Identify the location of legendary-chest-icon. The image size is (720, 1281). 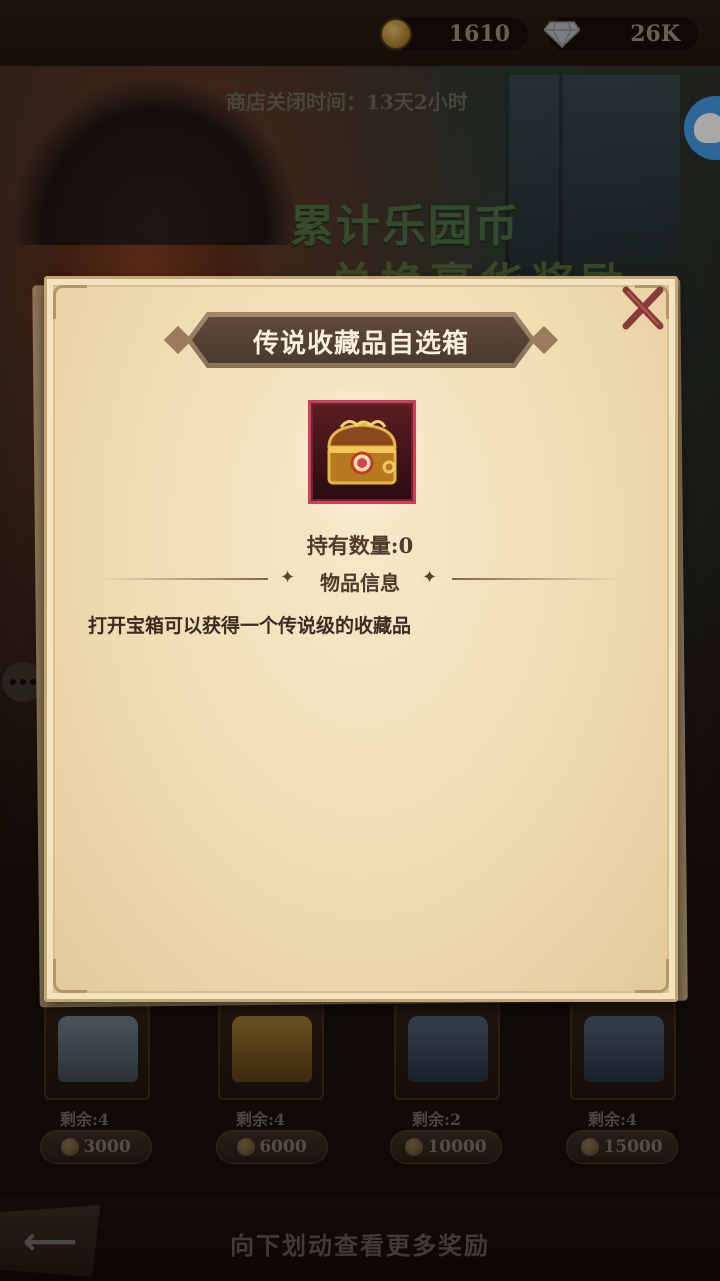
(362, 452).